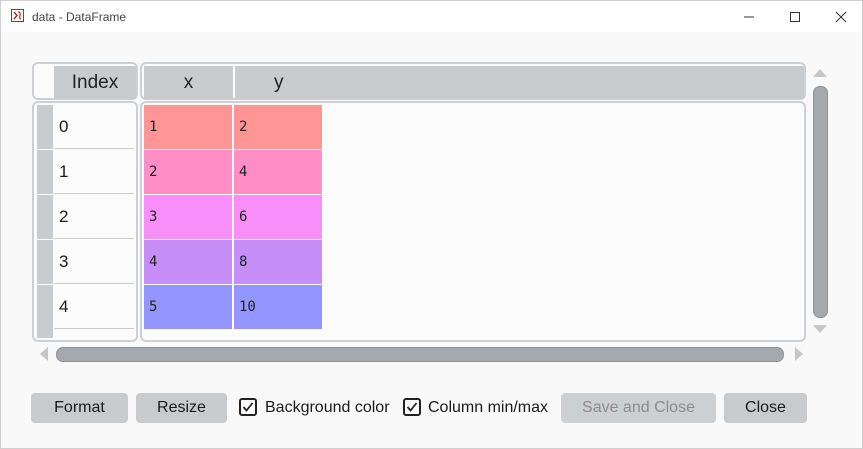 The width and height of the screenshot is (863, 449). I want to click on format-button: Format, so click(79, 408).